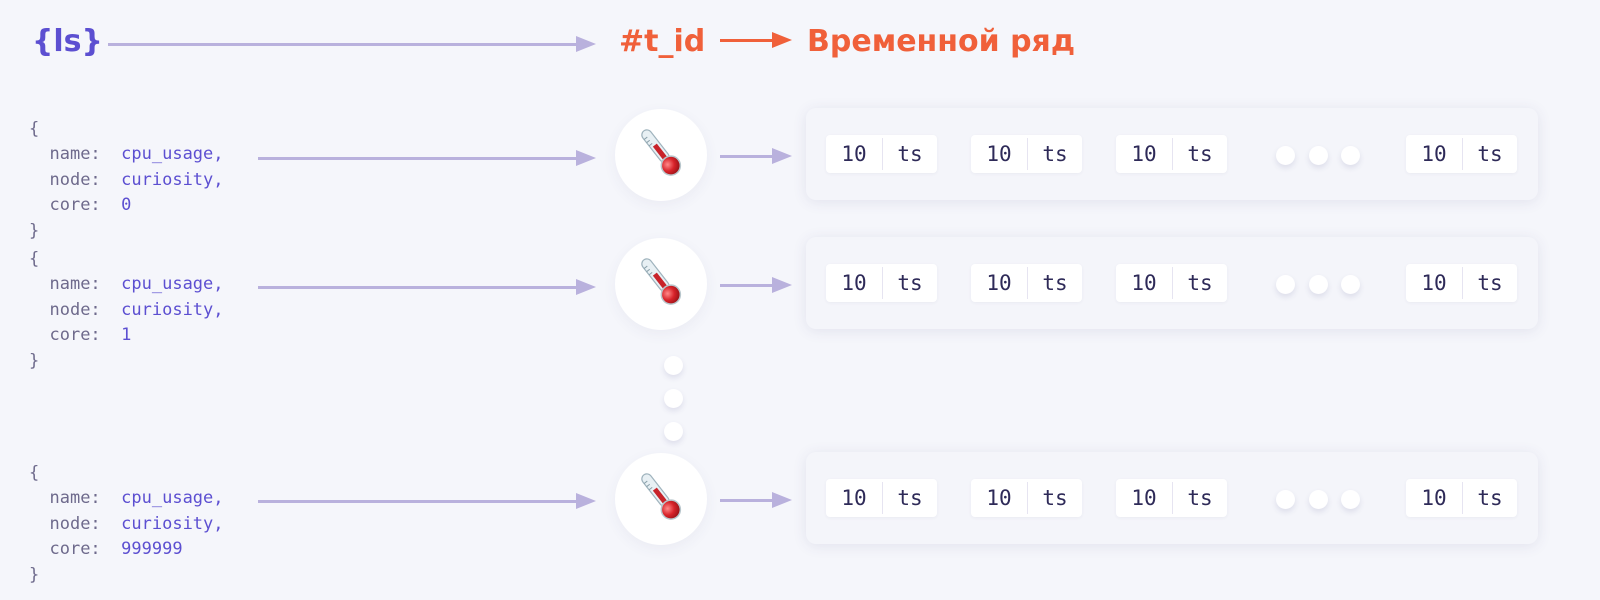 This screenshot has height=600, width=1600. I want to click on tid-title: #t_id, so click(662, 41).